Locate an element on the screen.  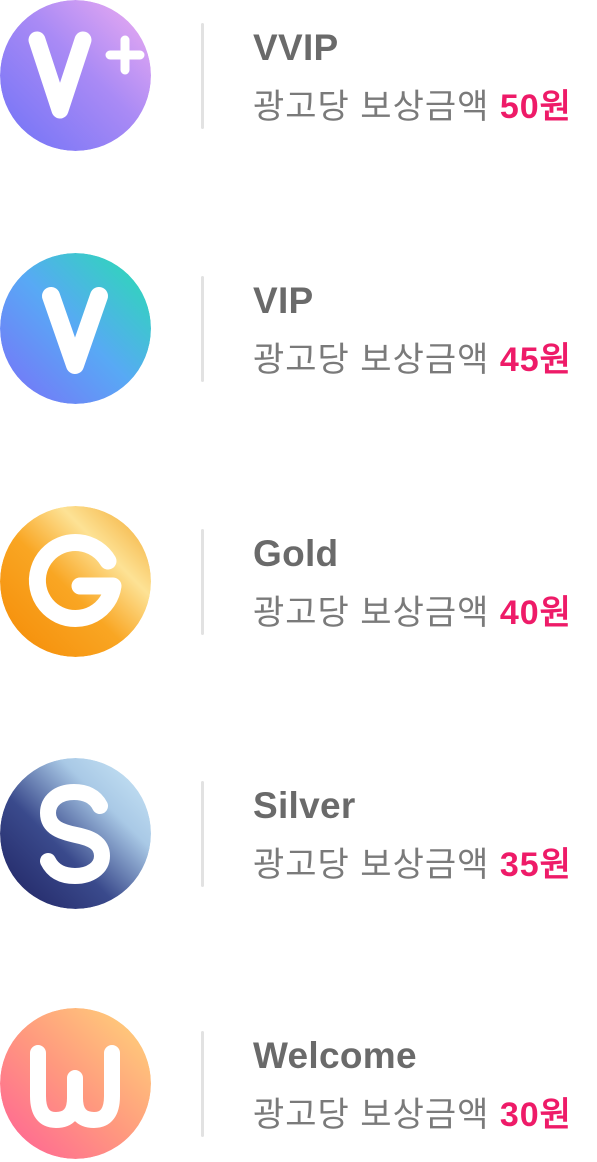
reward-text: 광고당 보상금액 45원 is located at coordinates (412, 360).